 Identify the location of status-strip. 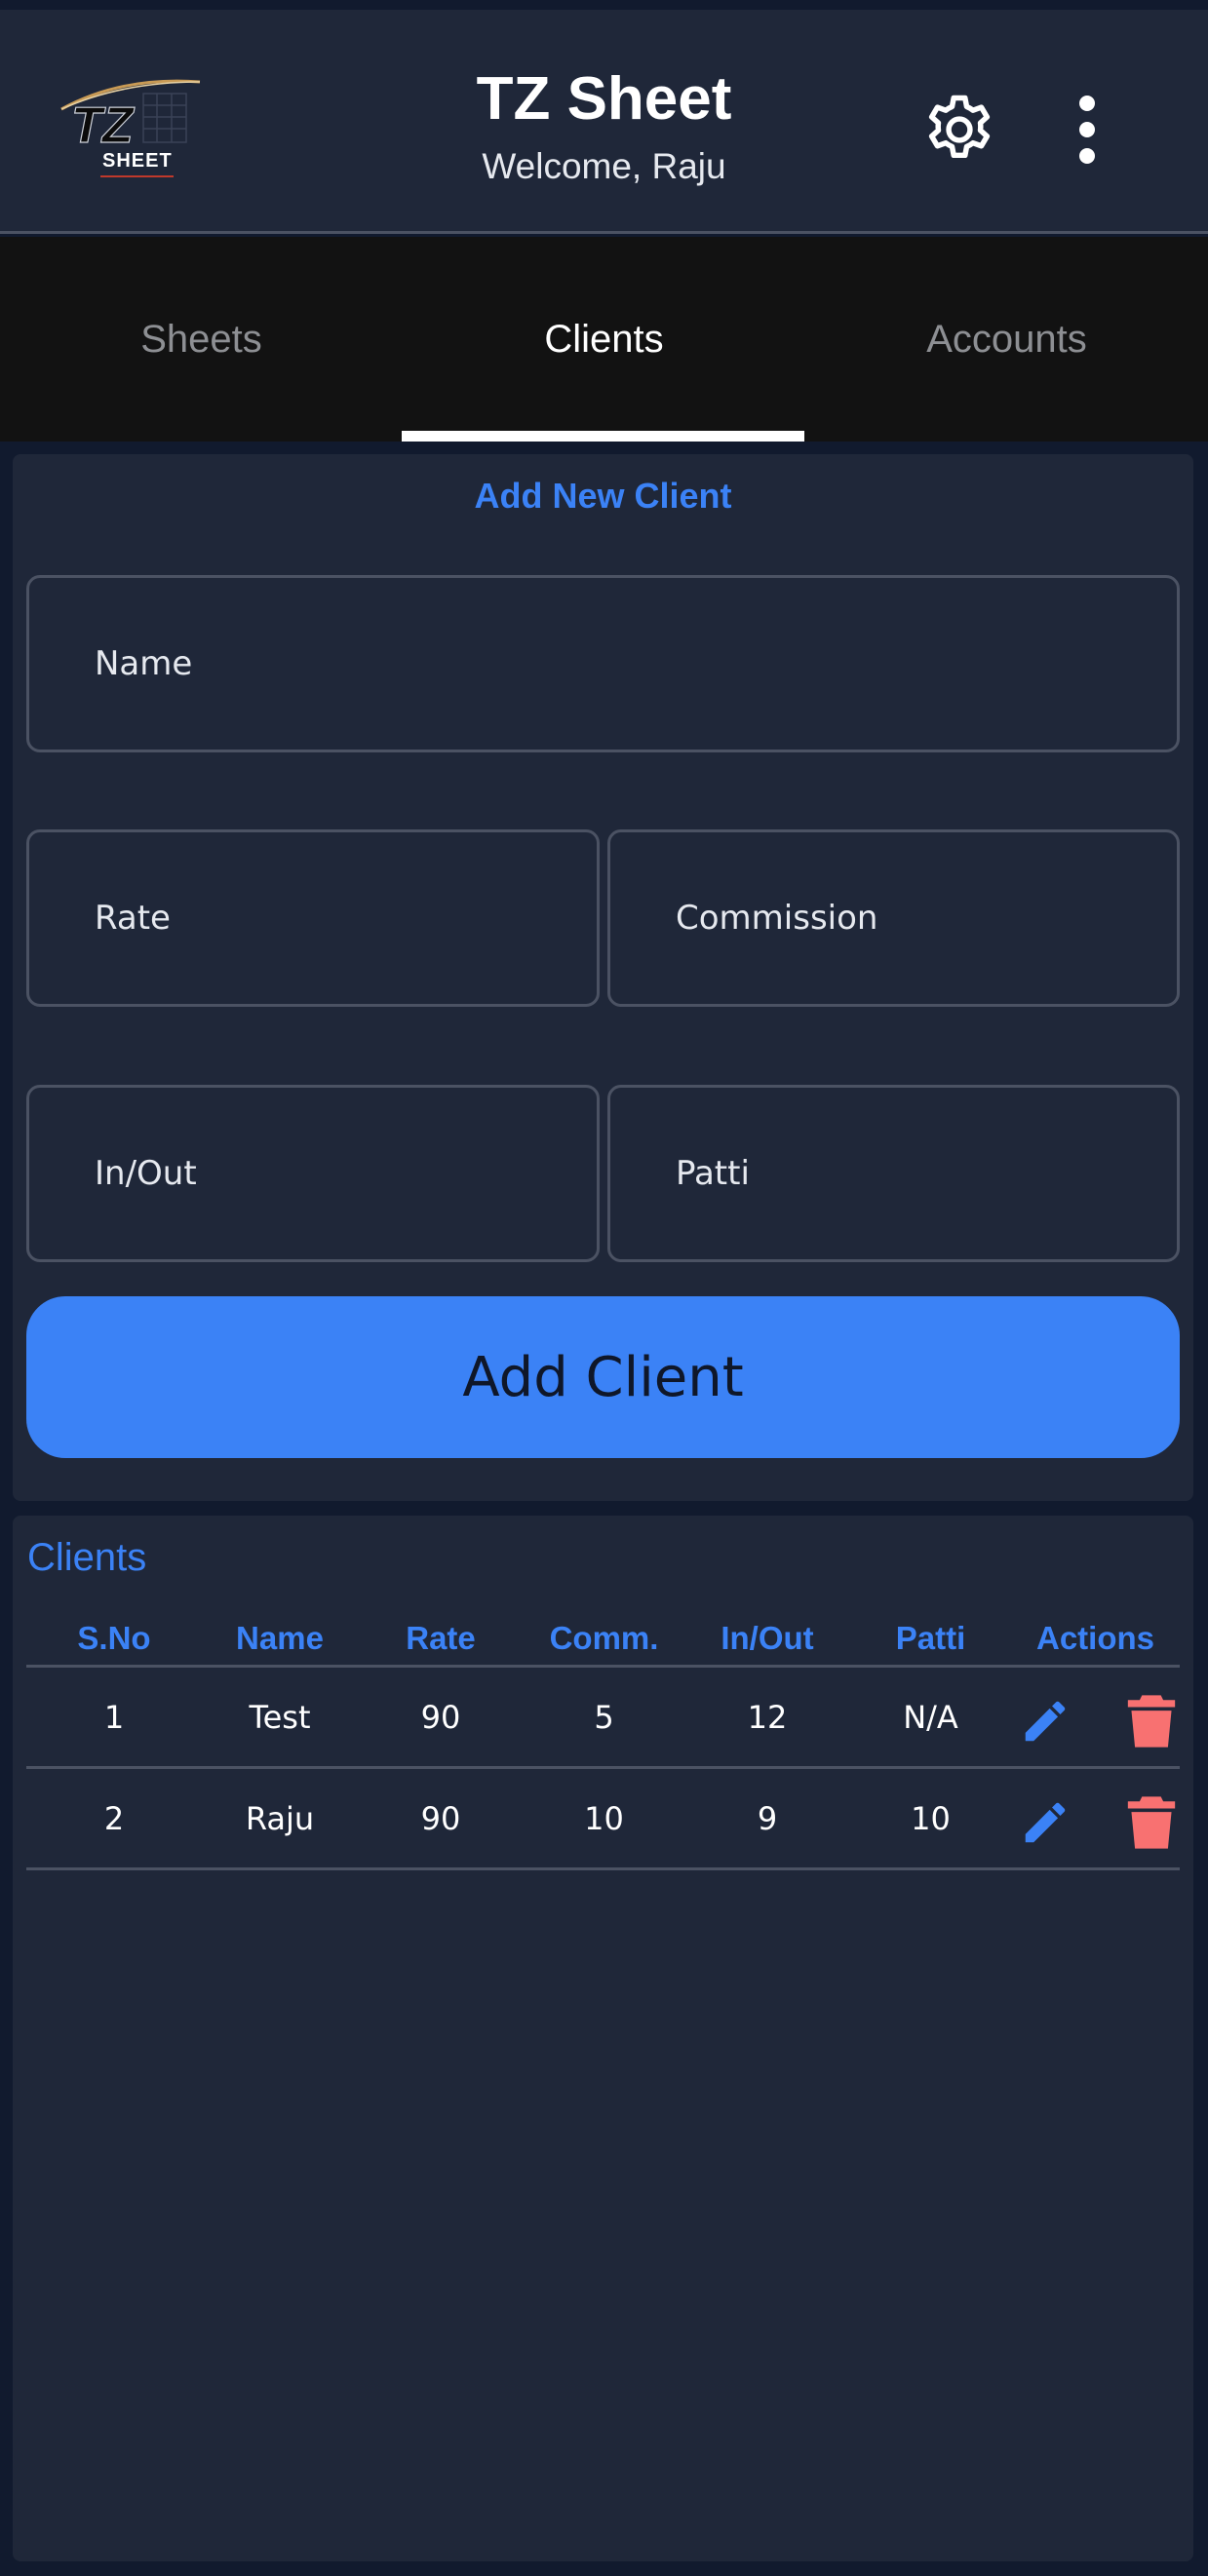
(604, 5).